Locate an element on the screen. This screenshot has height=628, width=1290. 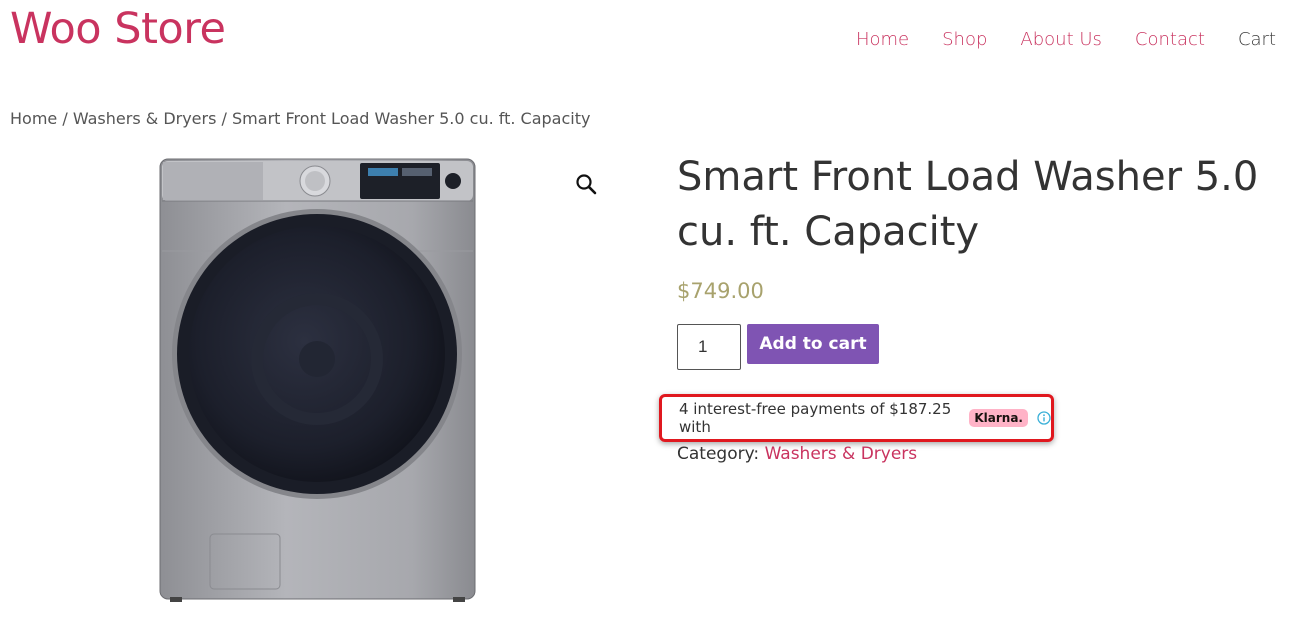
magnifier-icon is located at coordinates (586, 186).